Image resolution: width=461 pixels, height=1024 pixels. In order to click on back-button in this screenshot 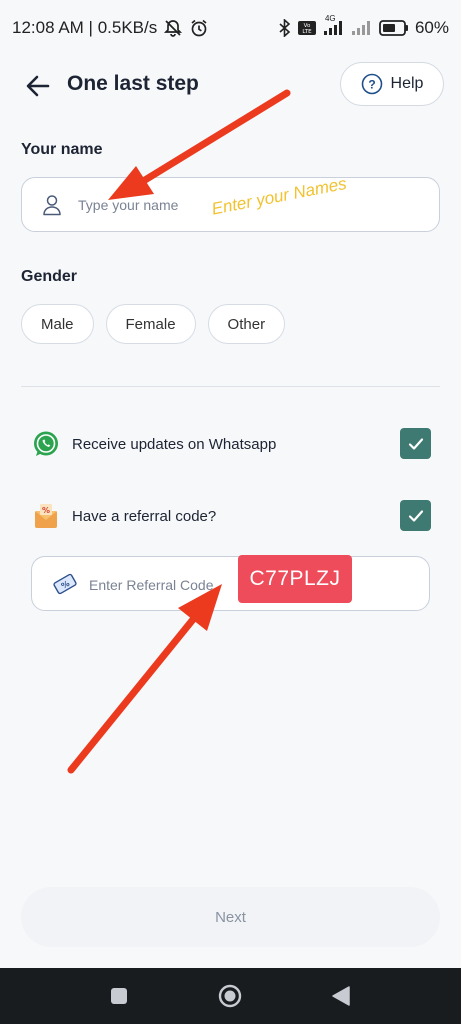, I will do `click(38, 86)`.